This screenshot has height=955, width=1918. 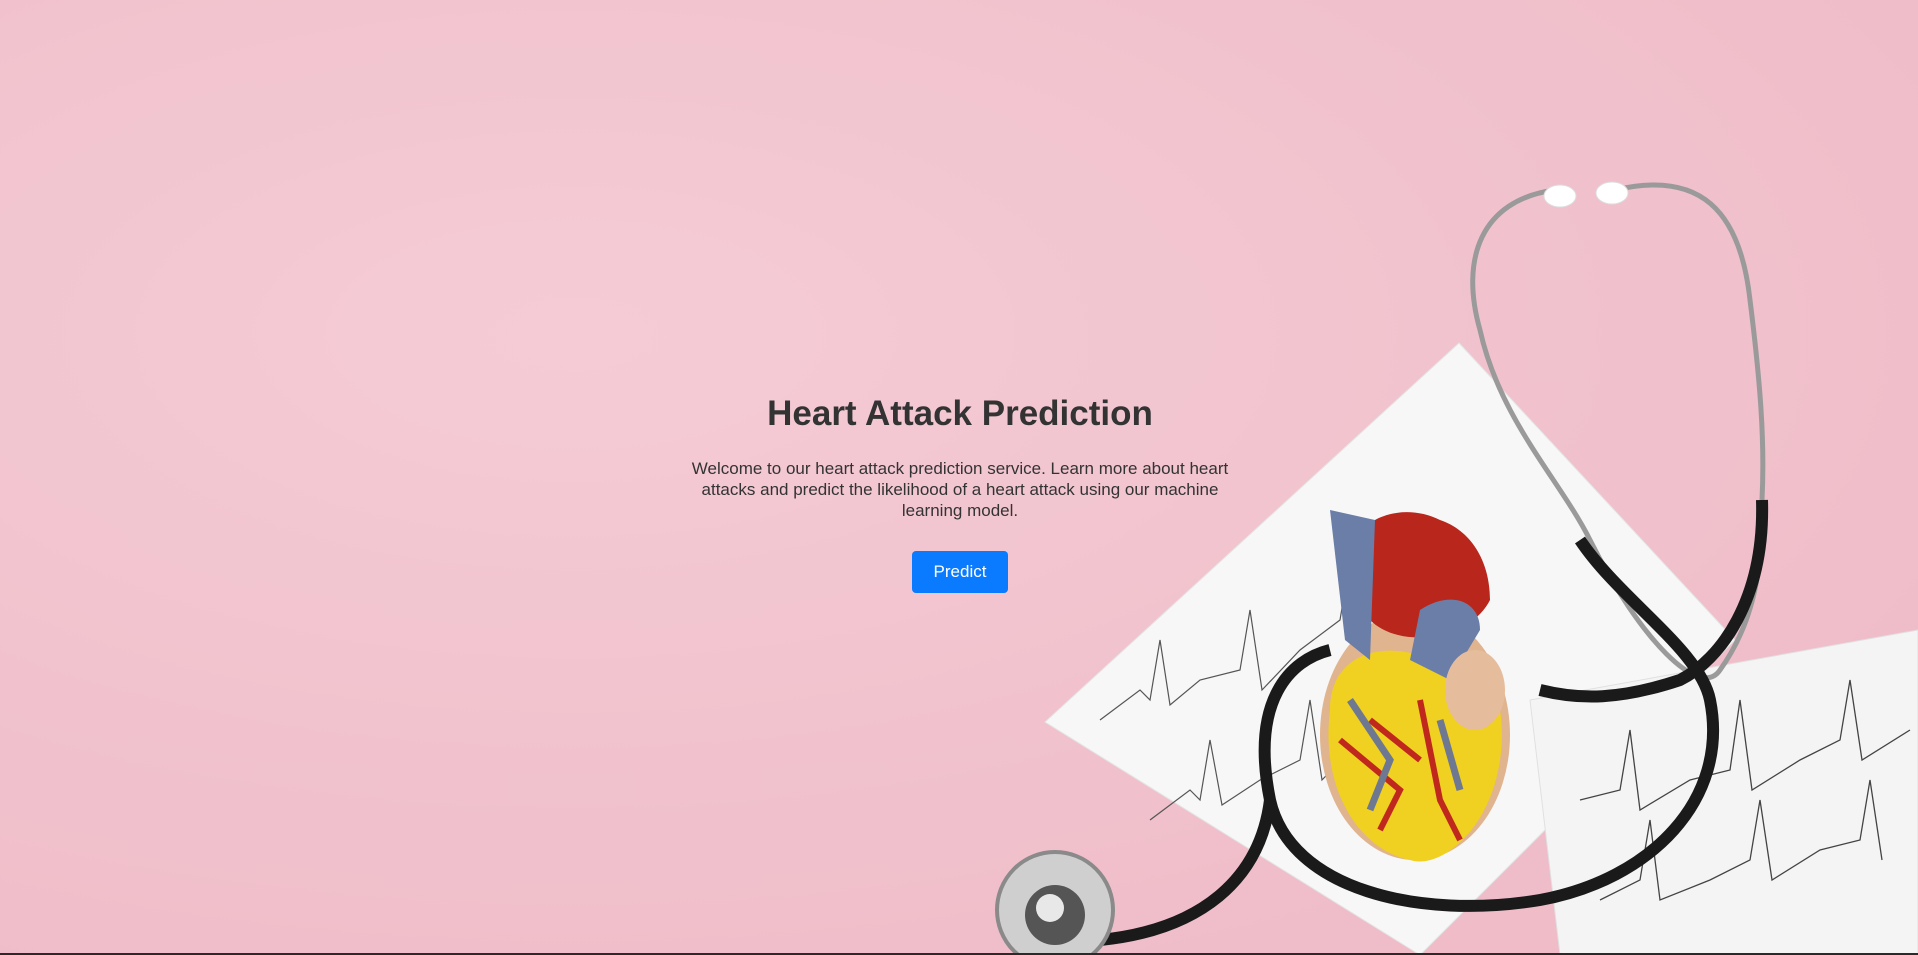 What do you see at coordinates (960, 413) in the screenshot?
I see `page-title: Heart Attack Prediction` at bounding box center [960, 413].